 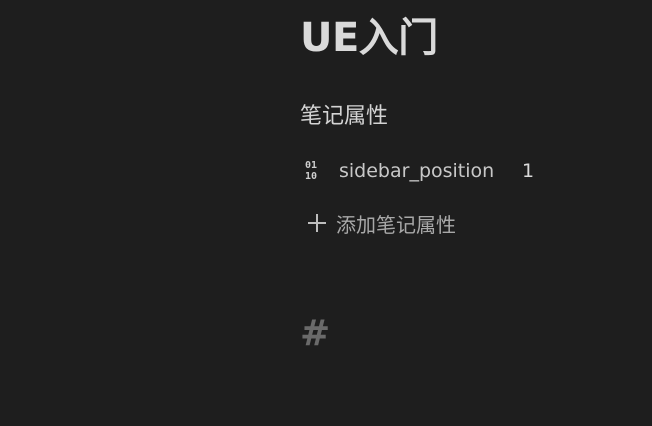 I want to click on heading-marker: #, so click(x=315, y=334).